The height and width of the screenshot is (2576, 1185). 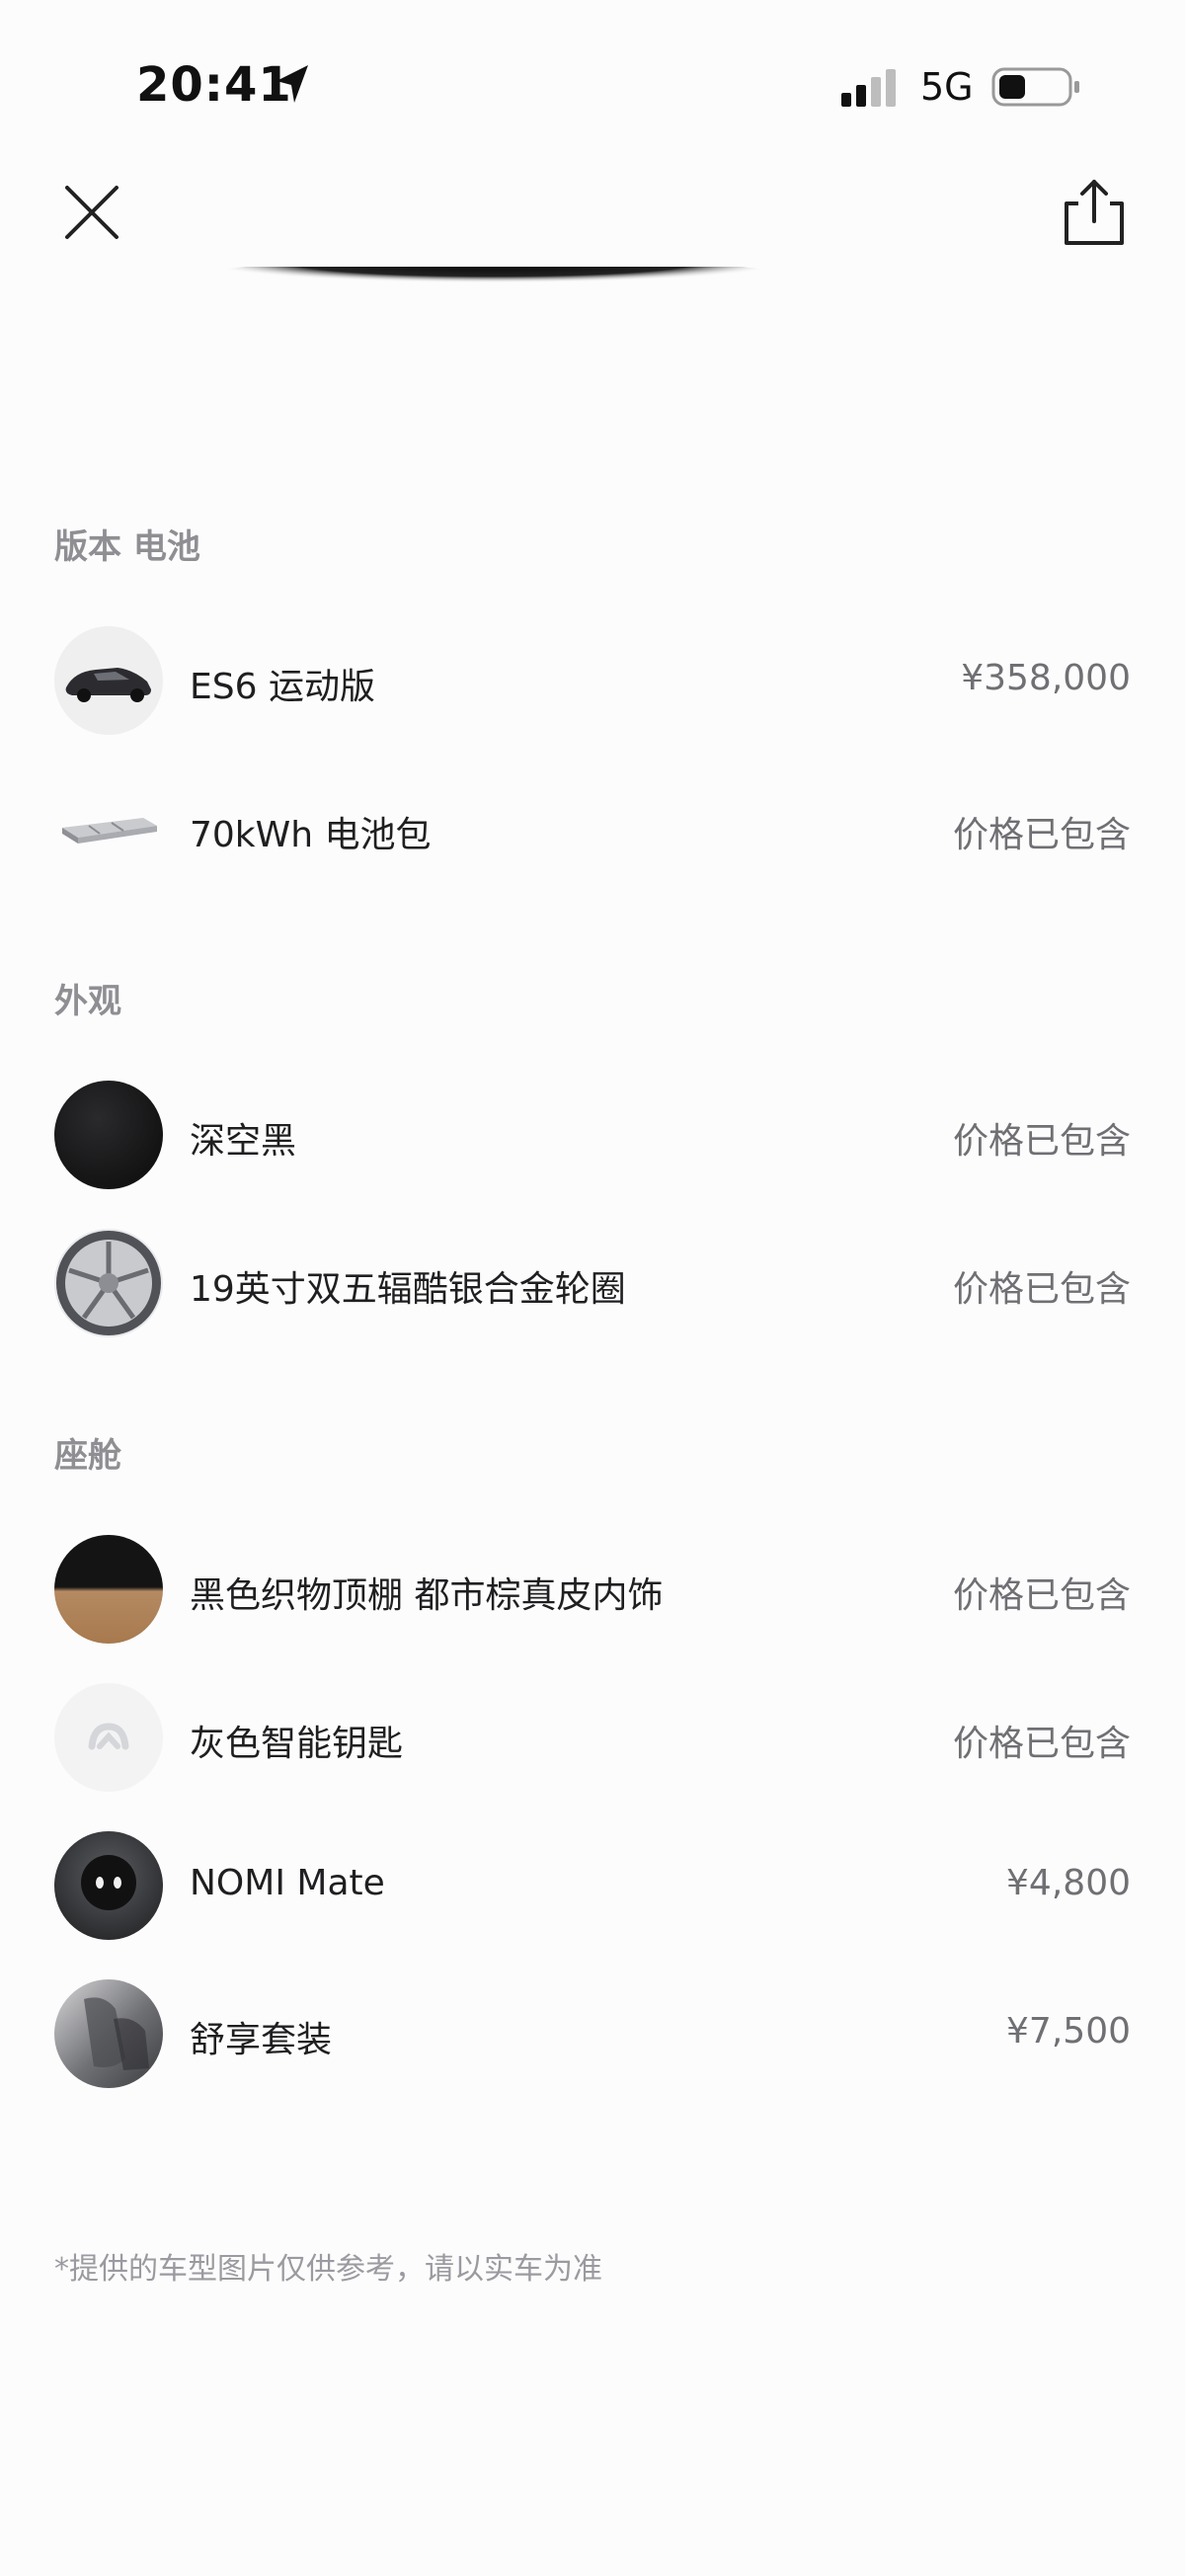 What do you see at coordinates (592, 1135) in the screenshot?
I see `list-item: 深空黑 价格已包含` at bounding box center [592, 1135].